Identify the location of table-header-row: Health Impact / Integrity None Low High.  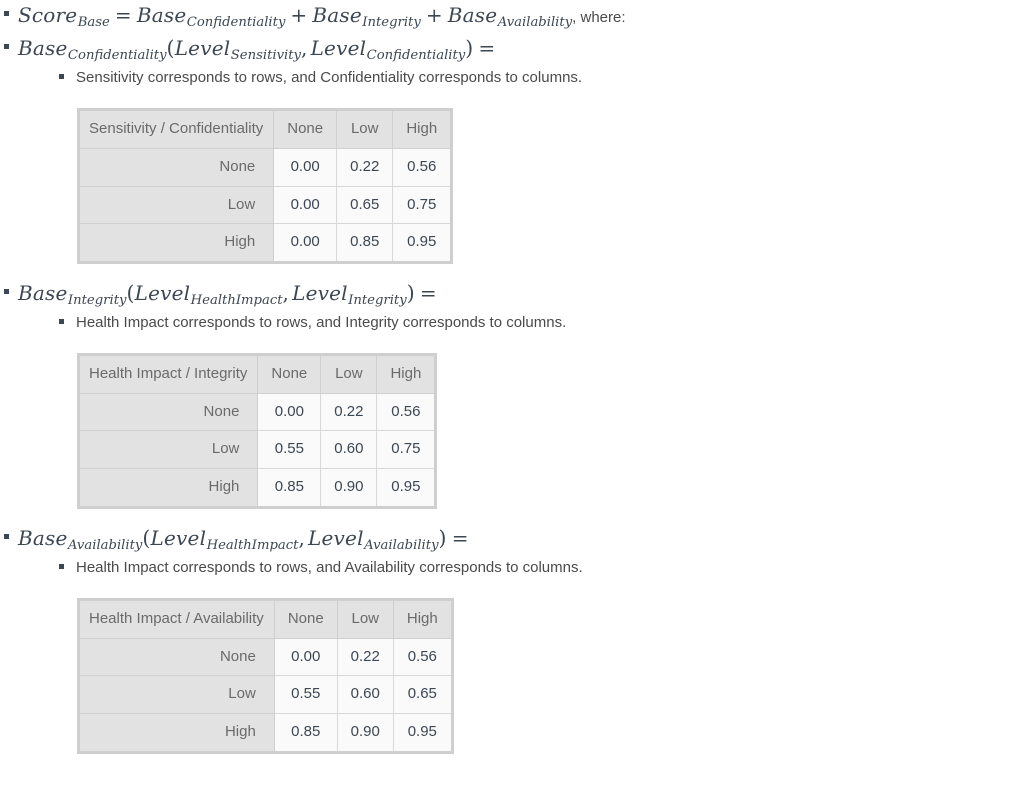
(257, 374).